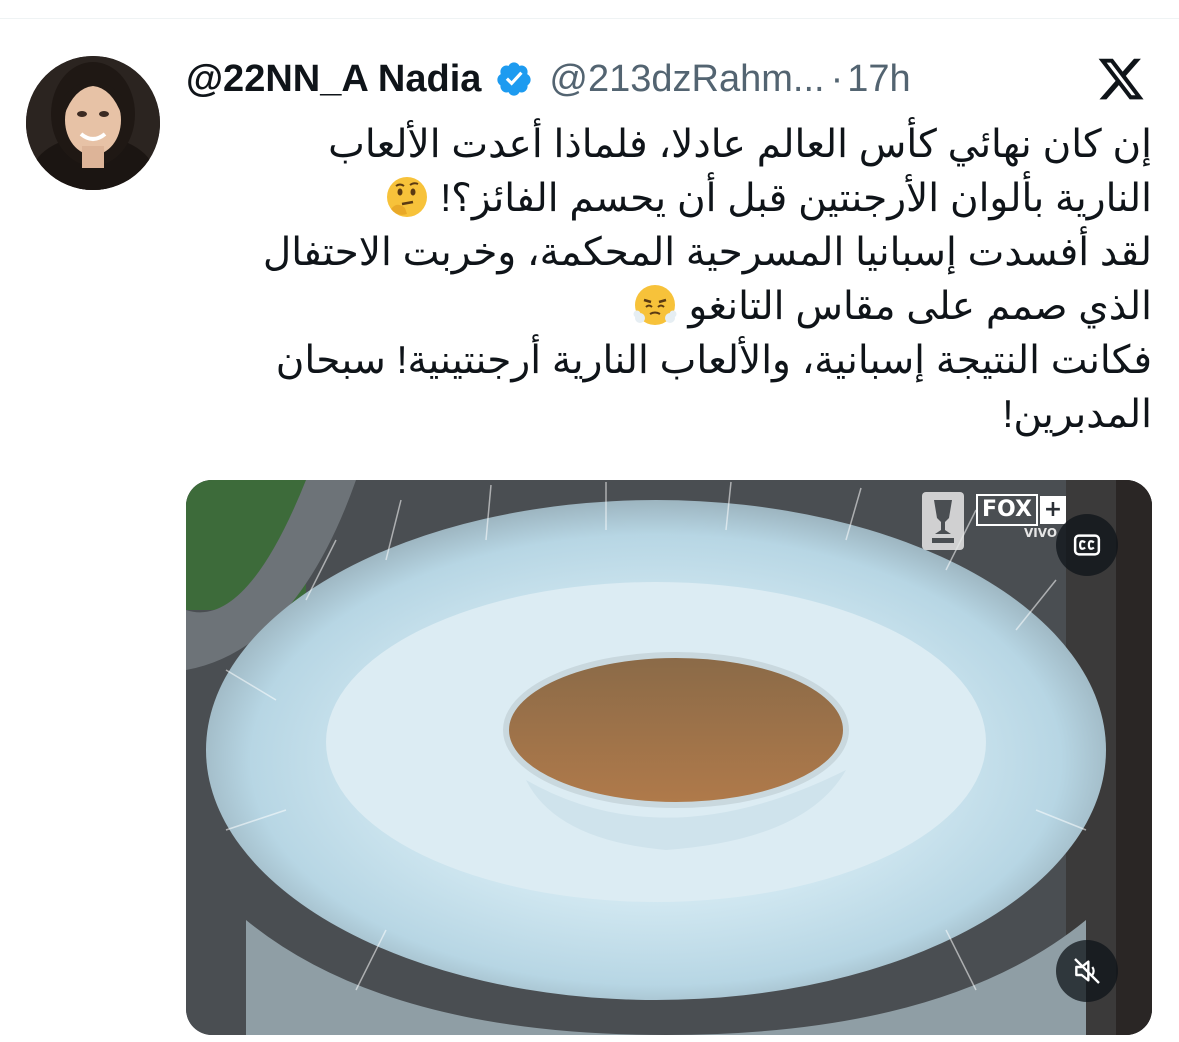 The height and width of the screenshot is (1042, 1179). Describe the element at coordinates (1052, 510) in the screenshot. I see `broadcast-plus: +` at that location.